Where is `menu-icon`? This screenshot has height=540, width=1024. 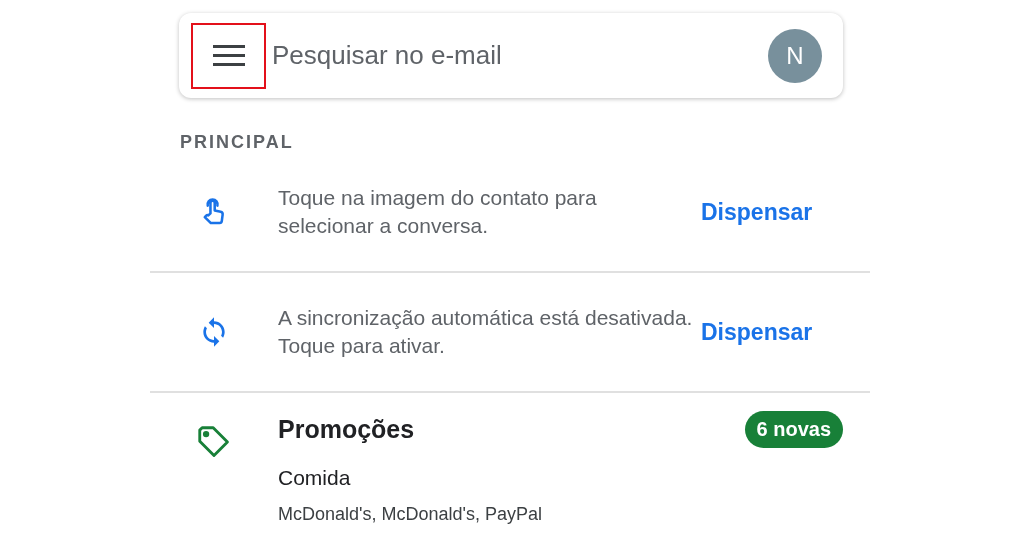 menu-icon is located at coordinates (228, 55).